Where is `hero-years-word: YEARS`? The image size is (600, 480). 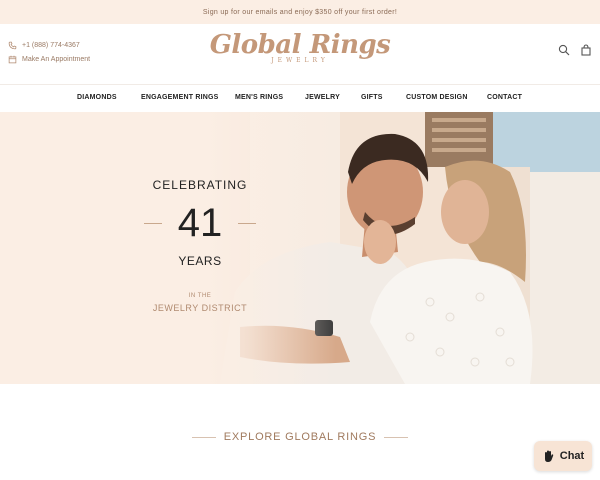
hero-years-word: YEARS is located at coordinates (200, 261).